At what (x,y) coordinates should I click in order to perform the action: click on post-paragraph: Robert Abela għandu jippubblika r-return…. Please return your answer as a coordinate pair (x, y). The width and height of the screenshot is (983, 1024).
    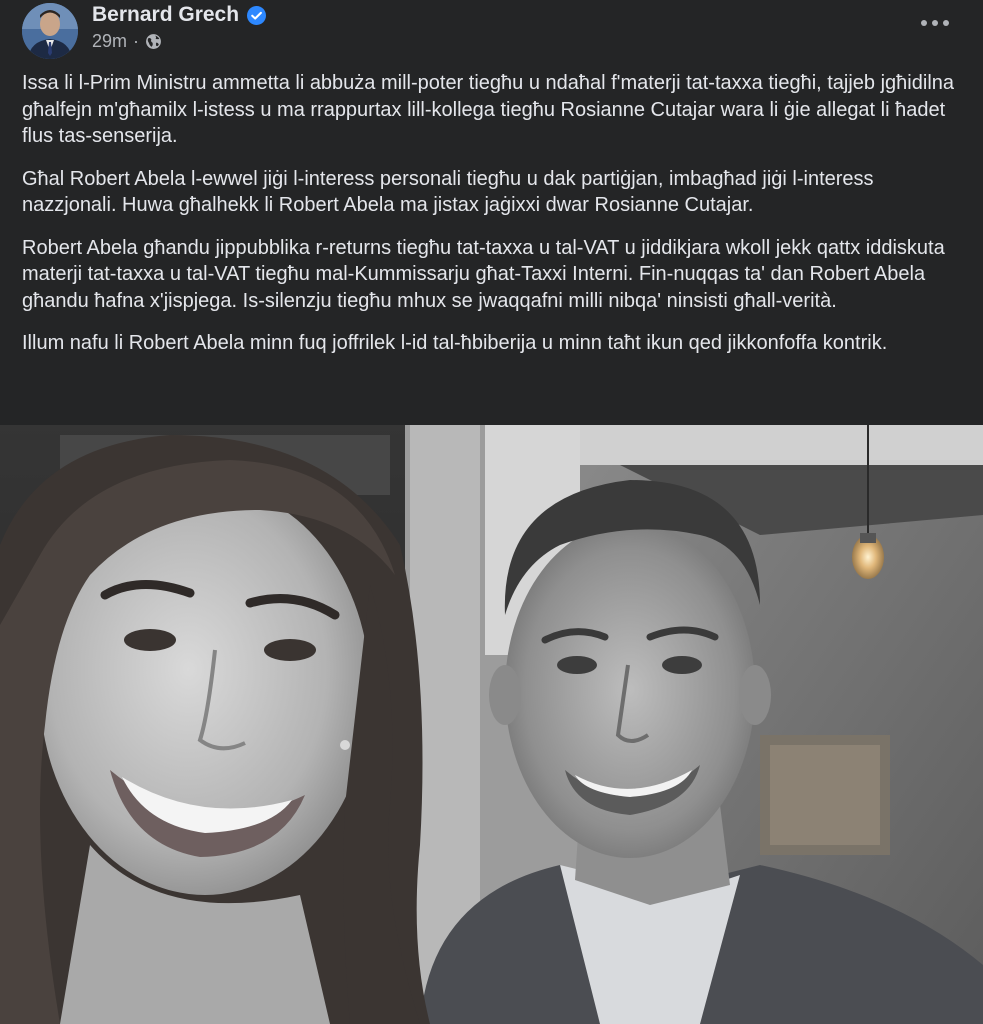
    Looking at the image, I should click on (483, 274).